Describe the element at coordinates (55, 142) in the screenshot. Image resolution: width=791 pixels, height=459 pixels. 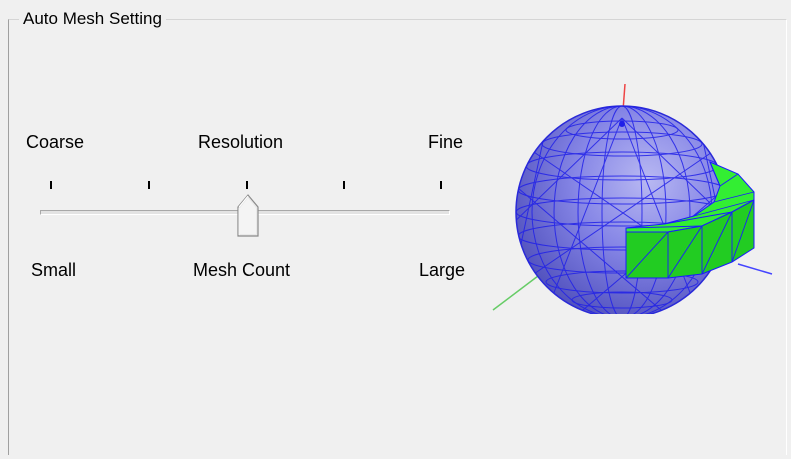
I see `coarse-label: Coarse` at that location.